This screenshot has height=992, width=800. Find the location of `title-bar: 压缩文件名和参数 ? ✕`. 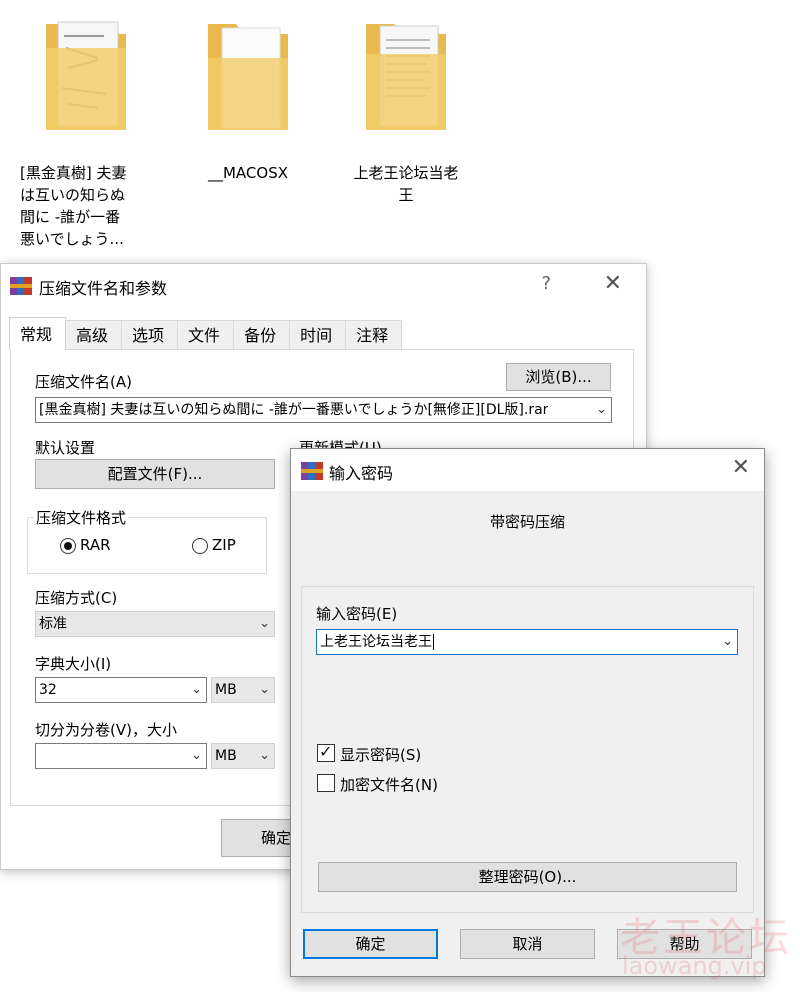

title-bar: 压缩文件名和参数 ? ✕ is located at coordinates (323, 285).